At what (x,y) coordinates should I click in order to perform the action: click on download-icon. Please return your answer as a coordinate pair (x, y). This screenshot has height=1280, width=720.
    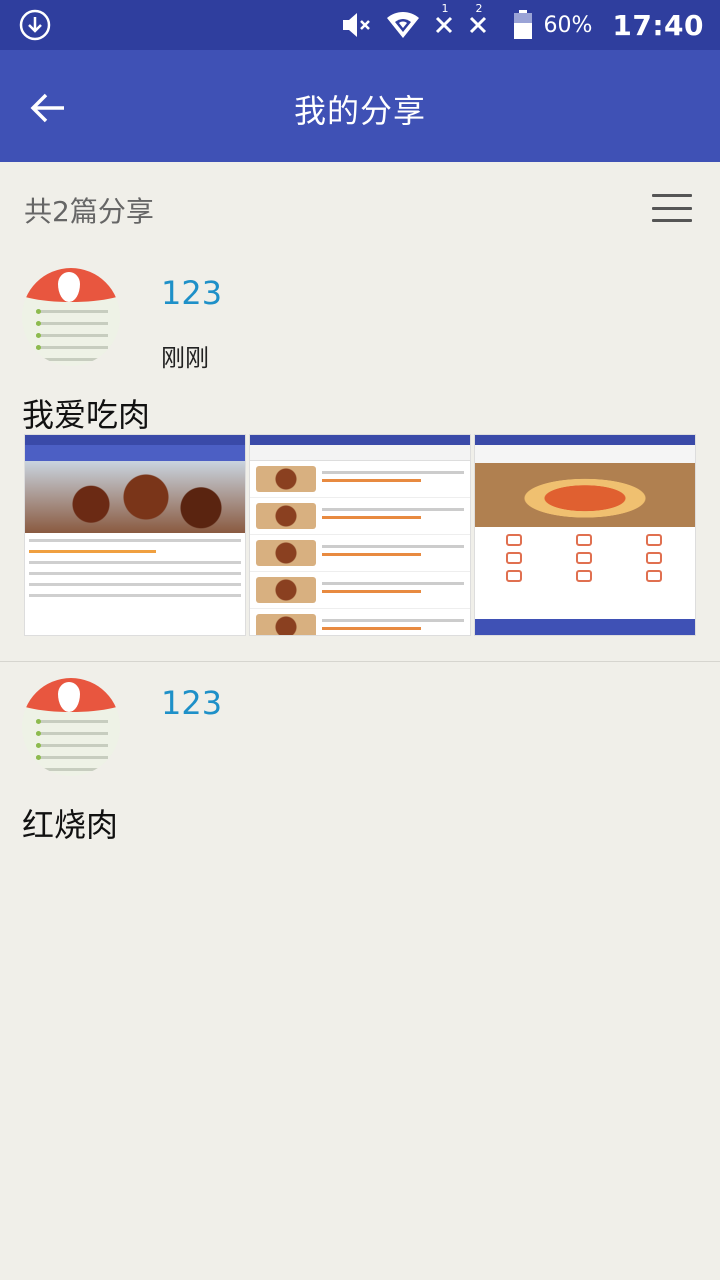
    Looking at the image, I should click on (35, 25).